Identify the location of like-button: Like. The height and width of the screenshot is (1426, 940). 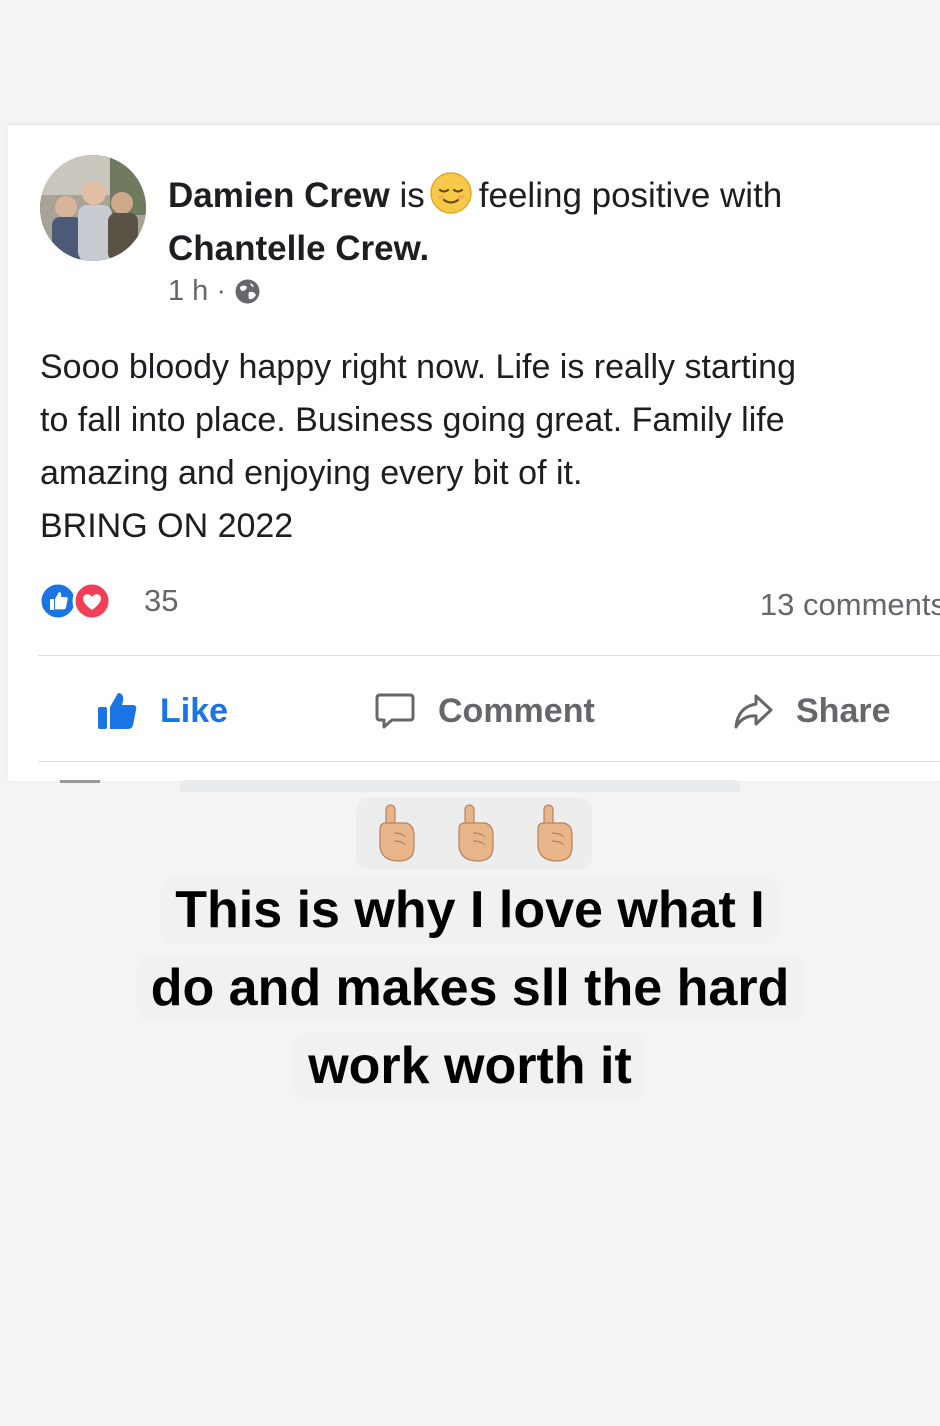
(162, 711).